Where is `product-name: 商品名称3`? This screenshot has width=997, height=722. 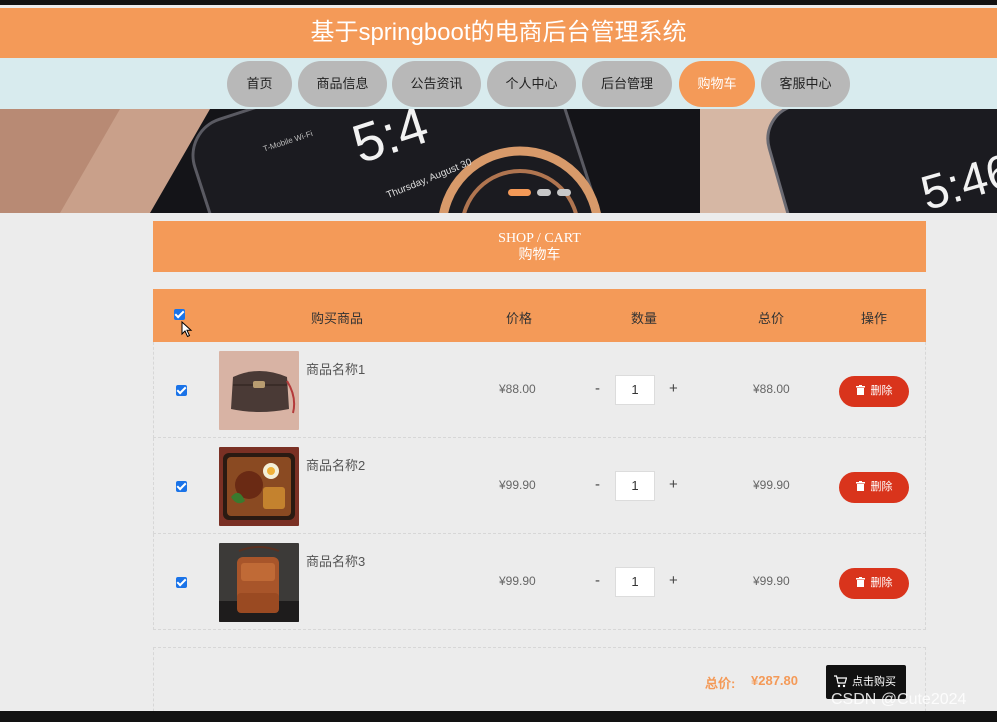 product-name: 商品名称3 is located at coordinates (335, 560).